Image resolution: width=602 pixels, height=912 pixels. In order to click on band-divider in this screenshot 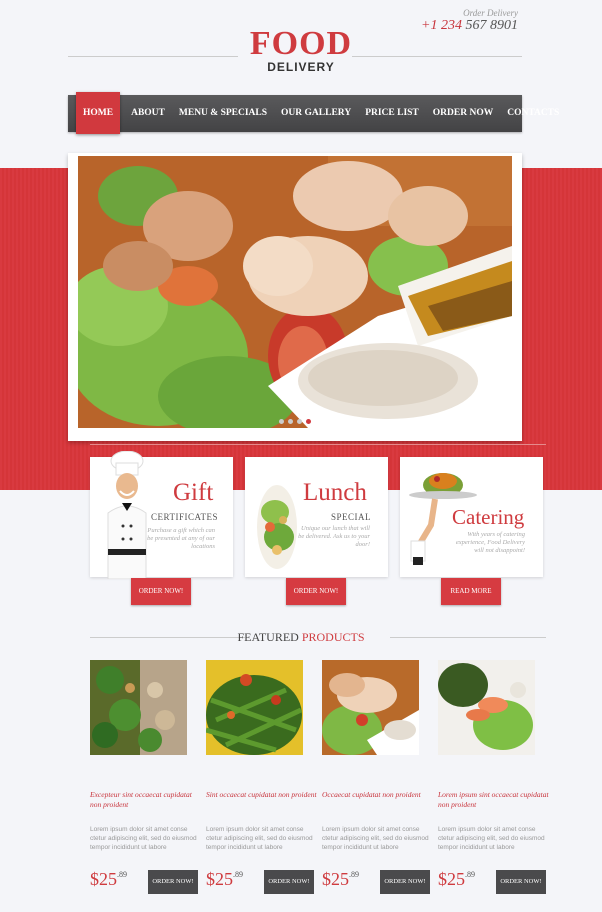, I will do `click(318, 444)`.